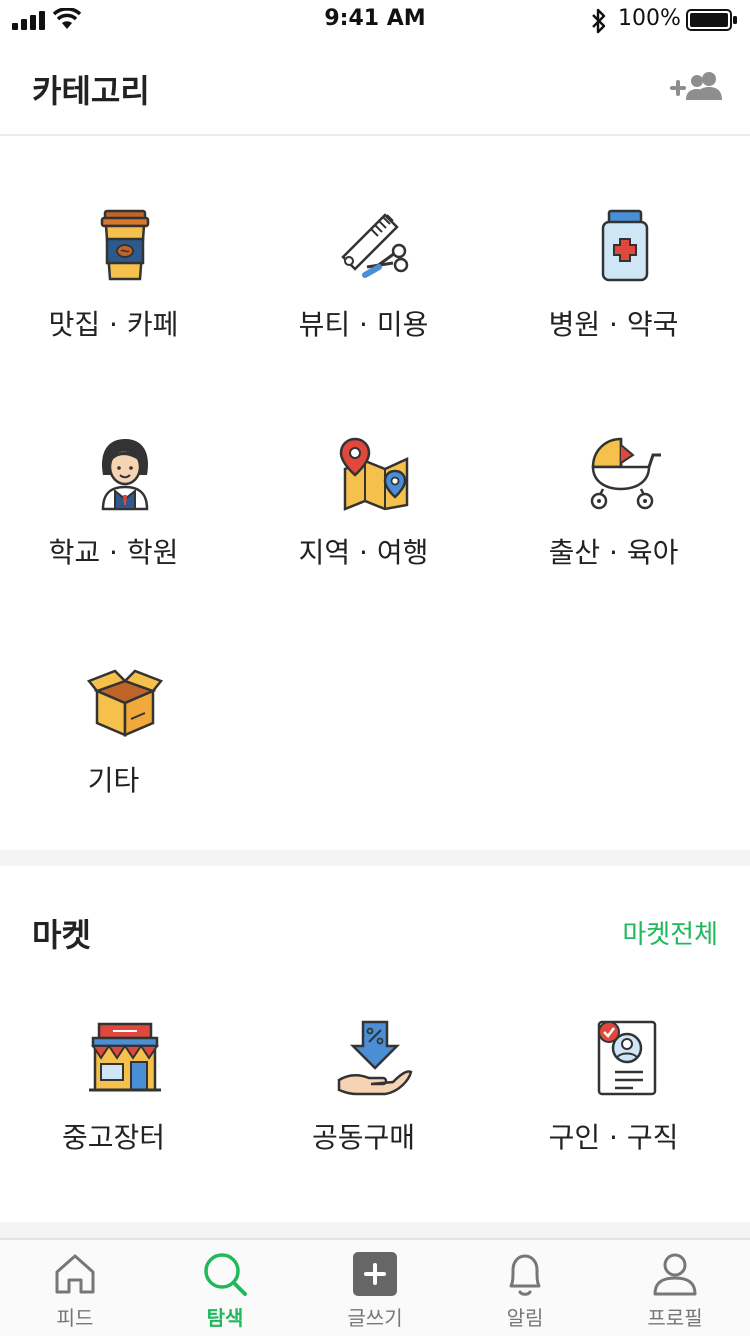  I want to click on student-icon, so click(125, 475).